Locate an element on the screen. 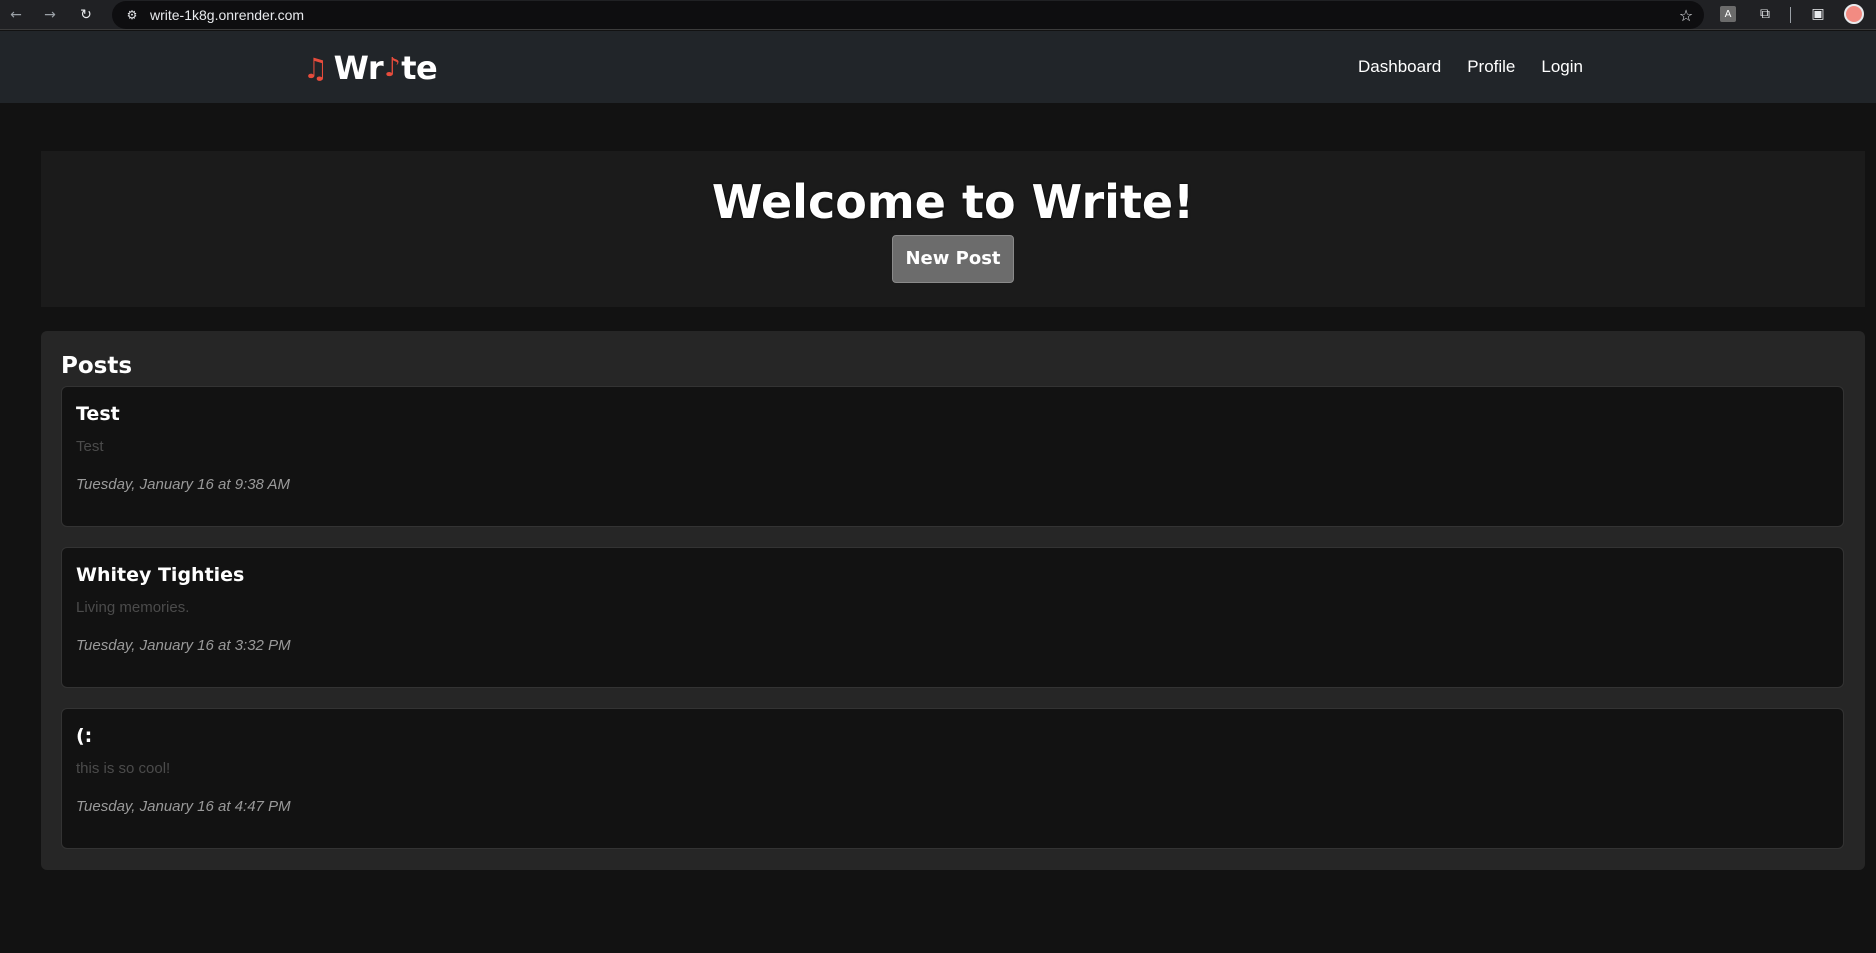 The image size is (1876, 953). side-panel-icon: ▣ is located at coordinates (1818, 14).